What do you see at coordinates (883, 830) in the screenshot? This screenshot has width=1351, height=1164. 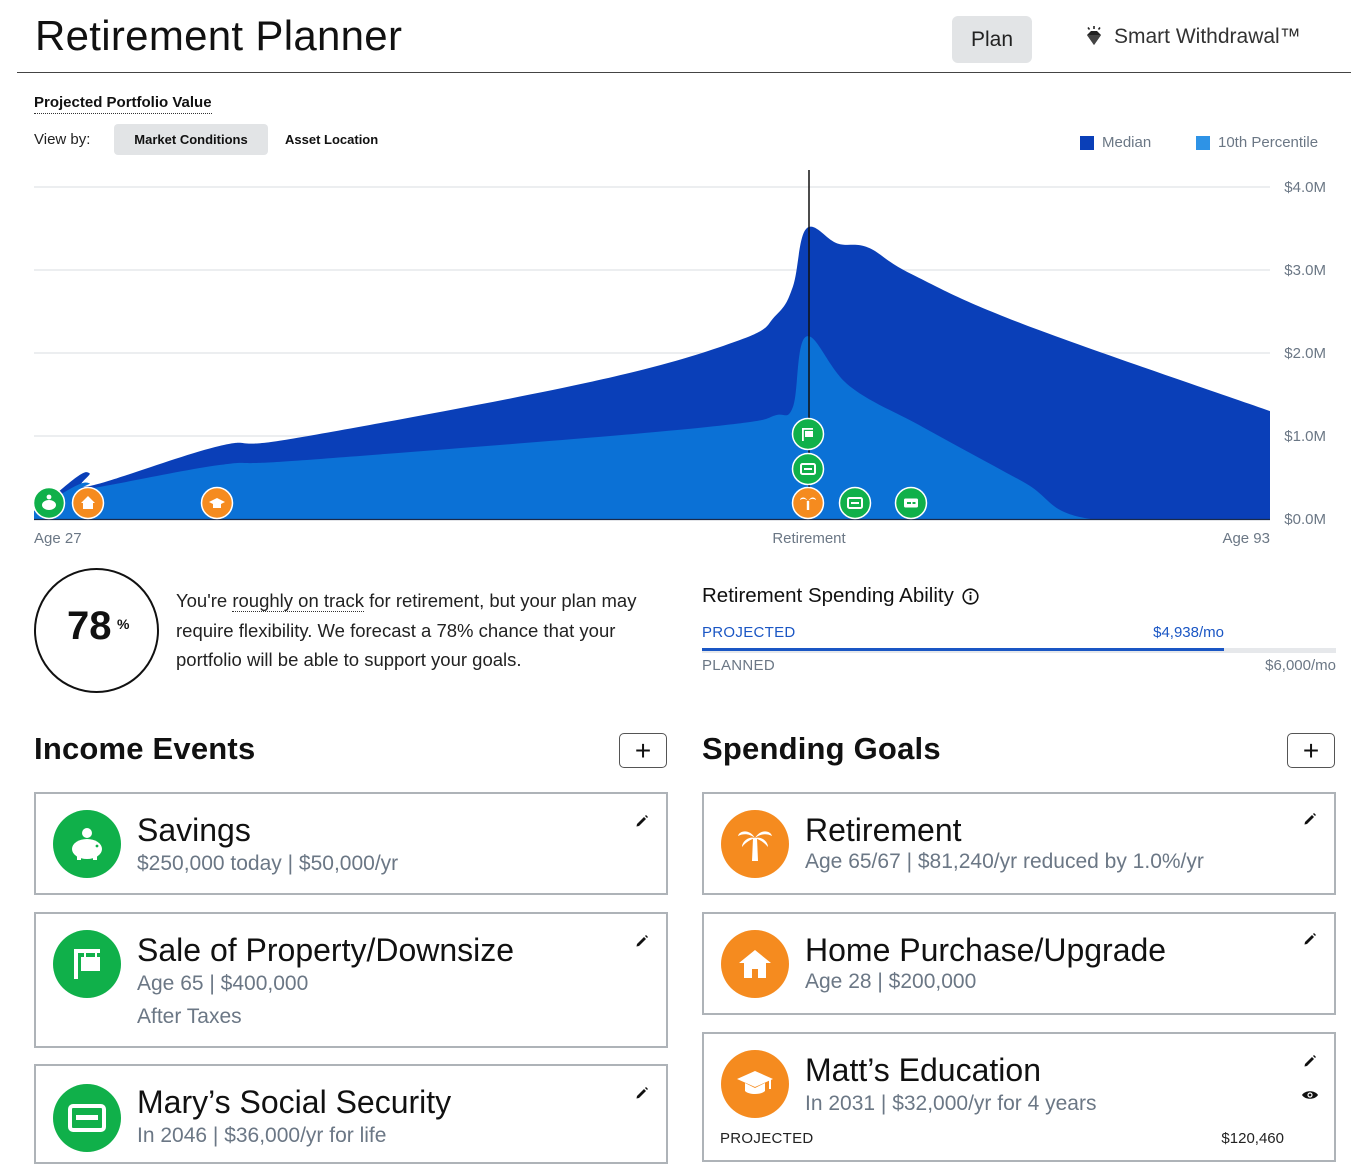 I see `goal-card-title: Retirement` at bounding box center [883, 830].